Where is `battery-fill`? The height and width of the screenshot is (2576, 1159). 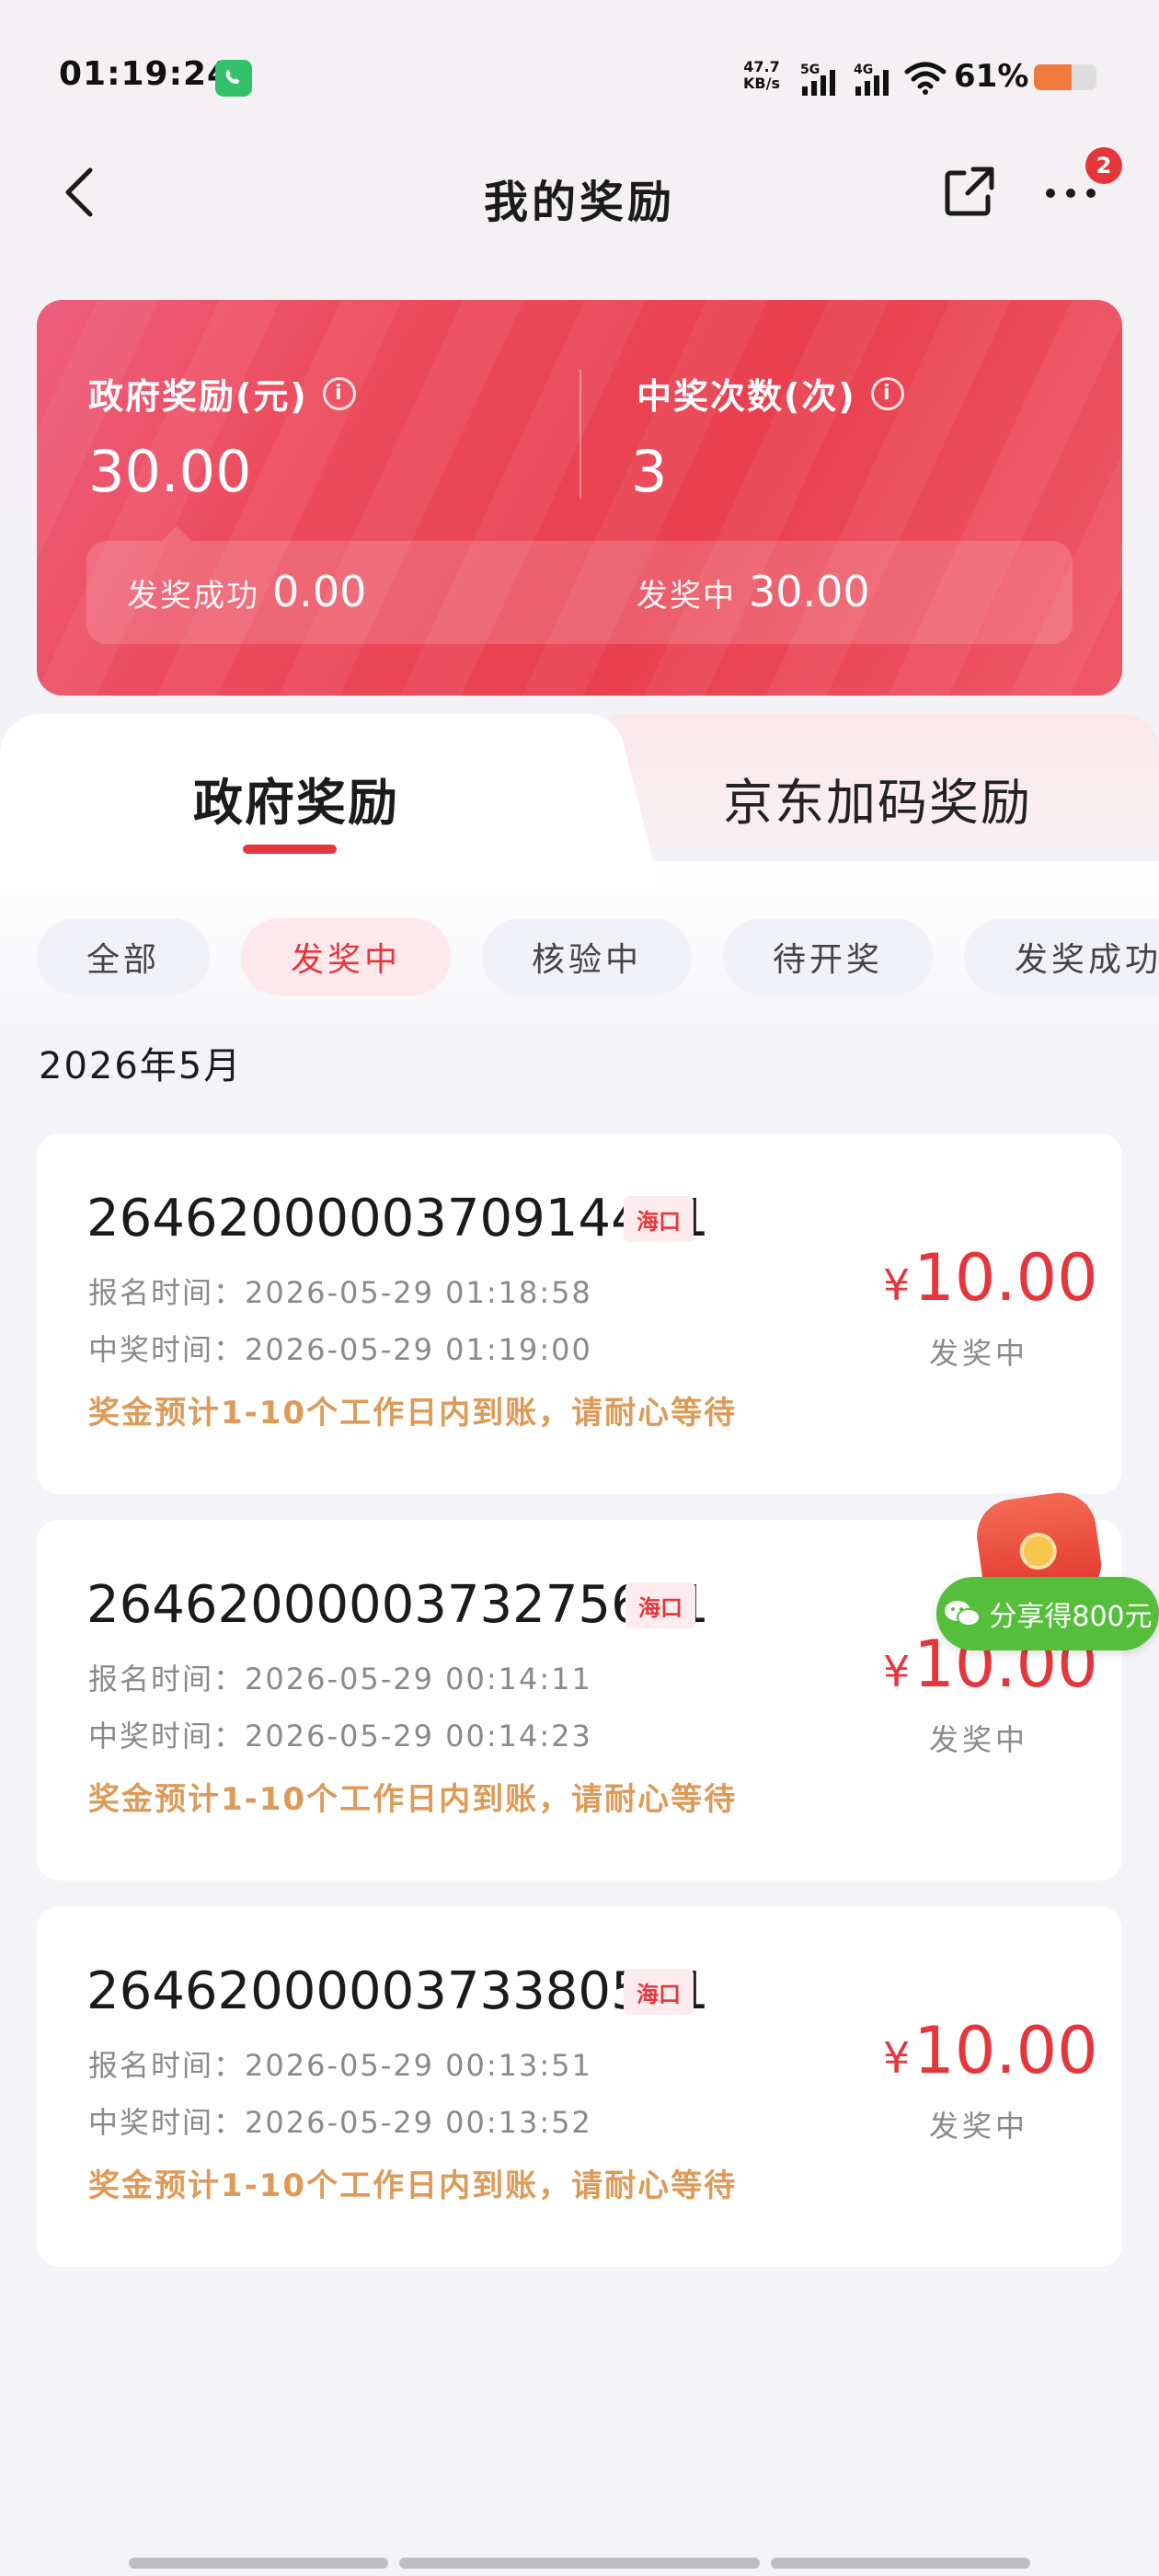 battery-fill is located at coordinates (1053, 77).